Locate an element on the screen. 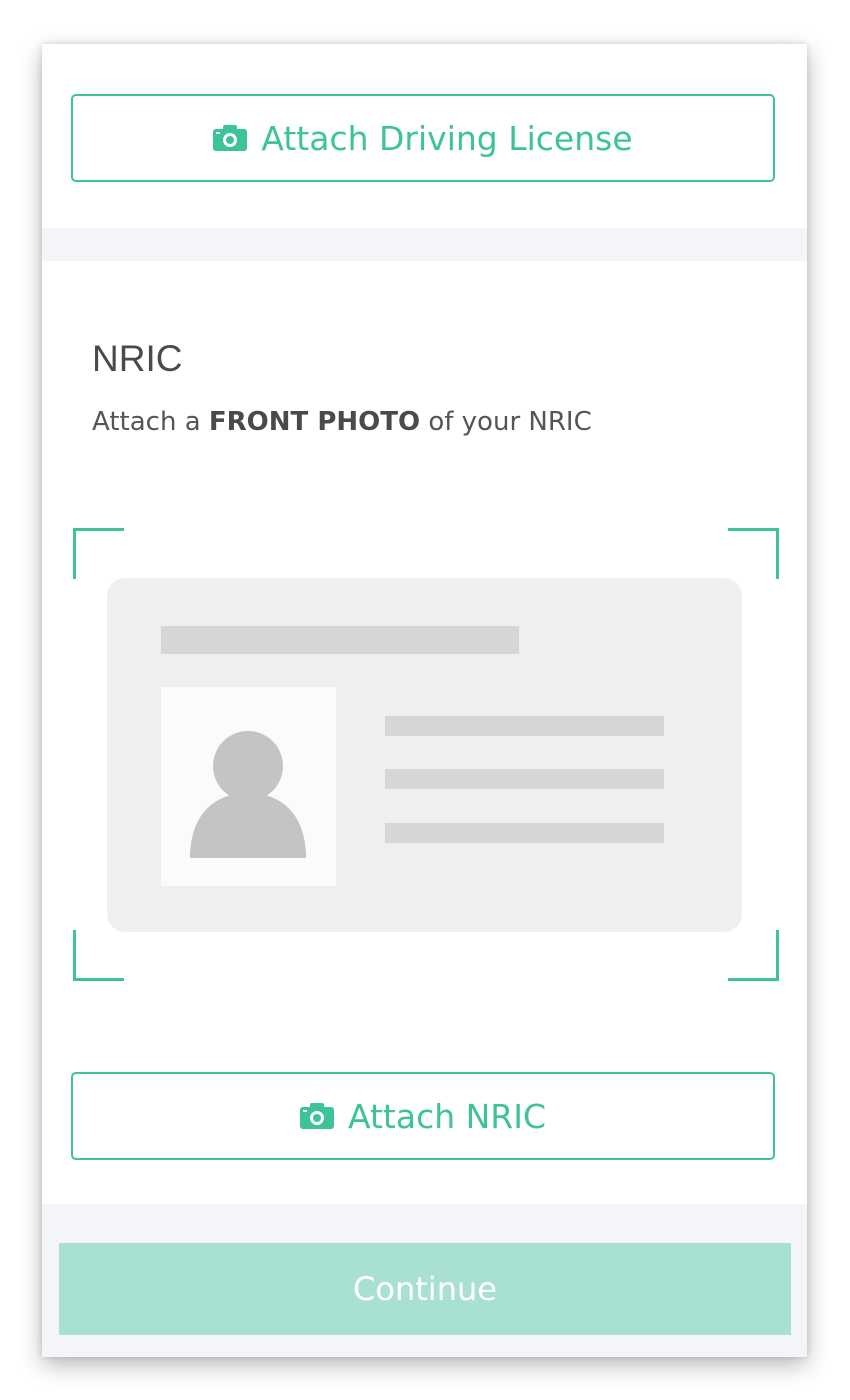 Image resolution: width=850 pixels, height=1400 pixels. person-icon is located at coordinates (248, 794).